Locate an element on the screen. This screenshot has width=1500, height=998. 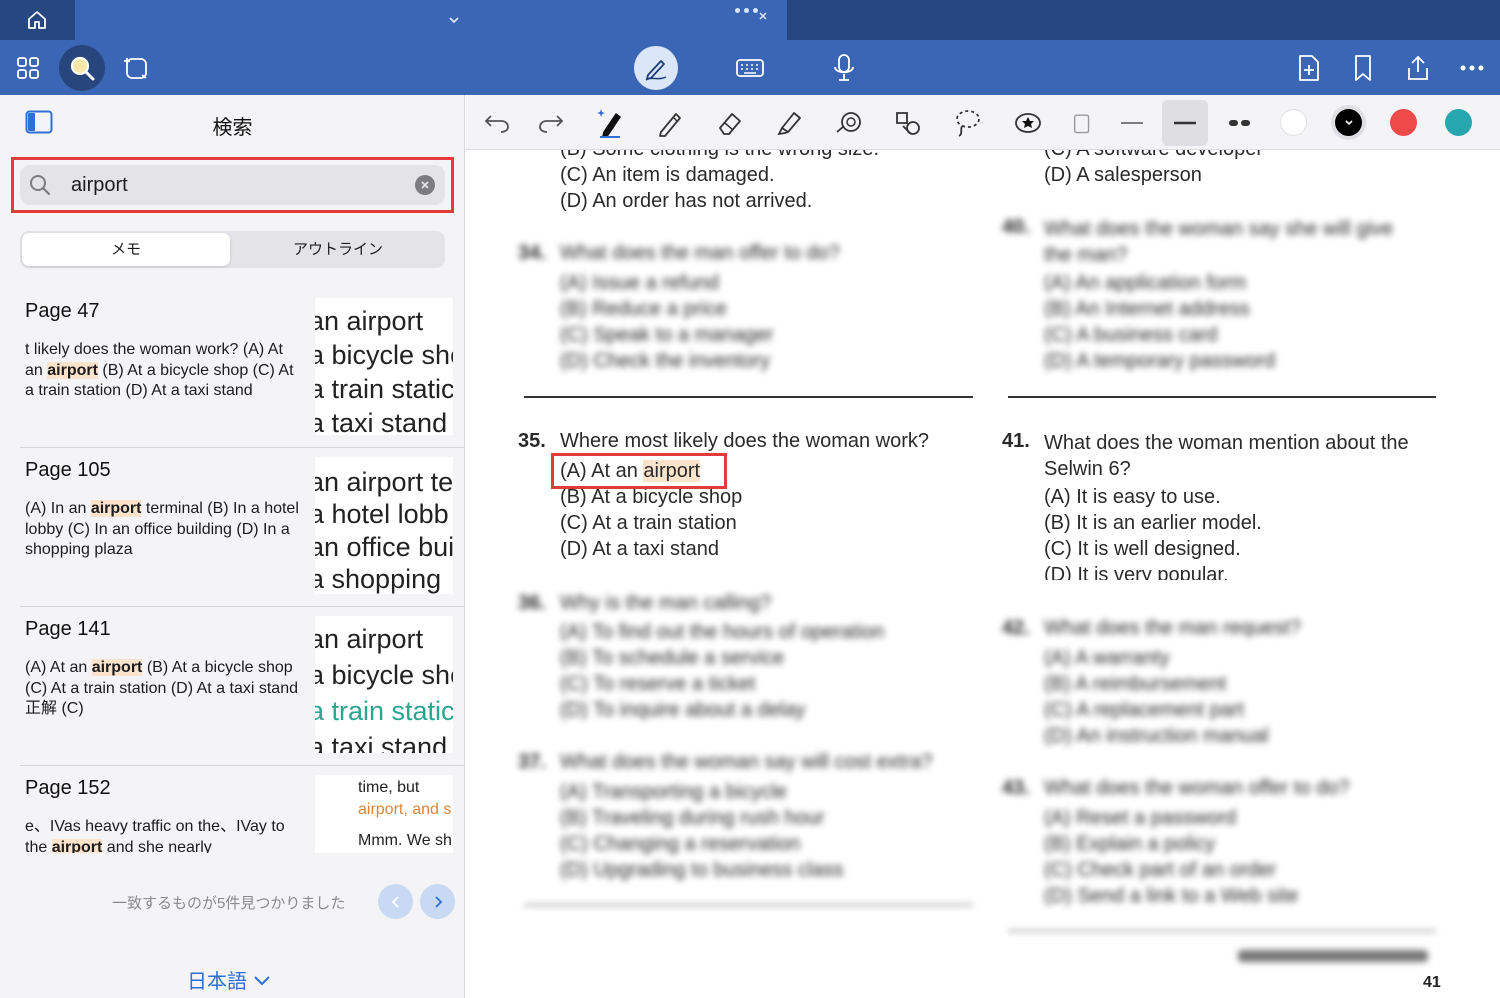
redo-icon is located at coordinates (551, 124).